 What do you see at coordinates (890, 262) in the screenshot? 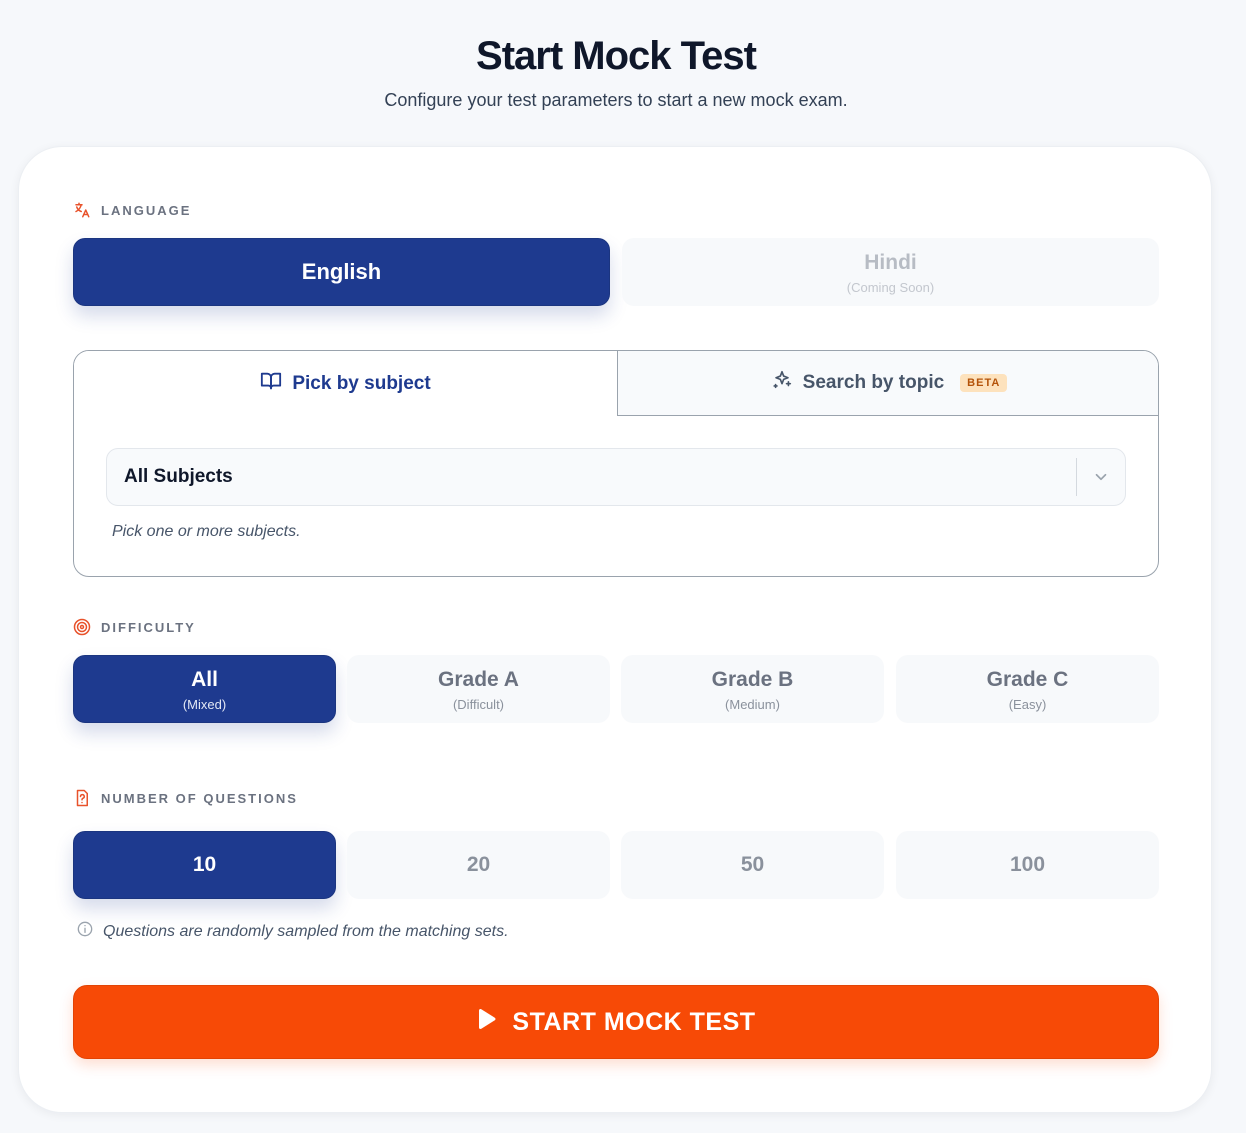
I see `language-option-label: Hindi` at bounding box center [890, 262].